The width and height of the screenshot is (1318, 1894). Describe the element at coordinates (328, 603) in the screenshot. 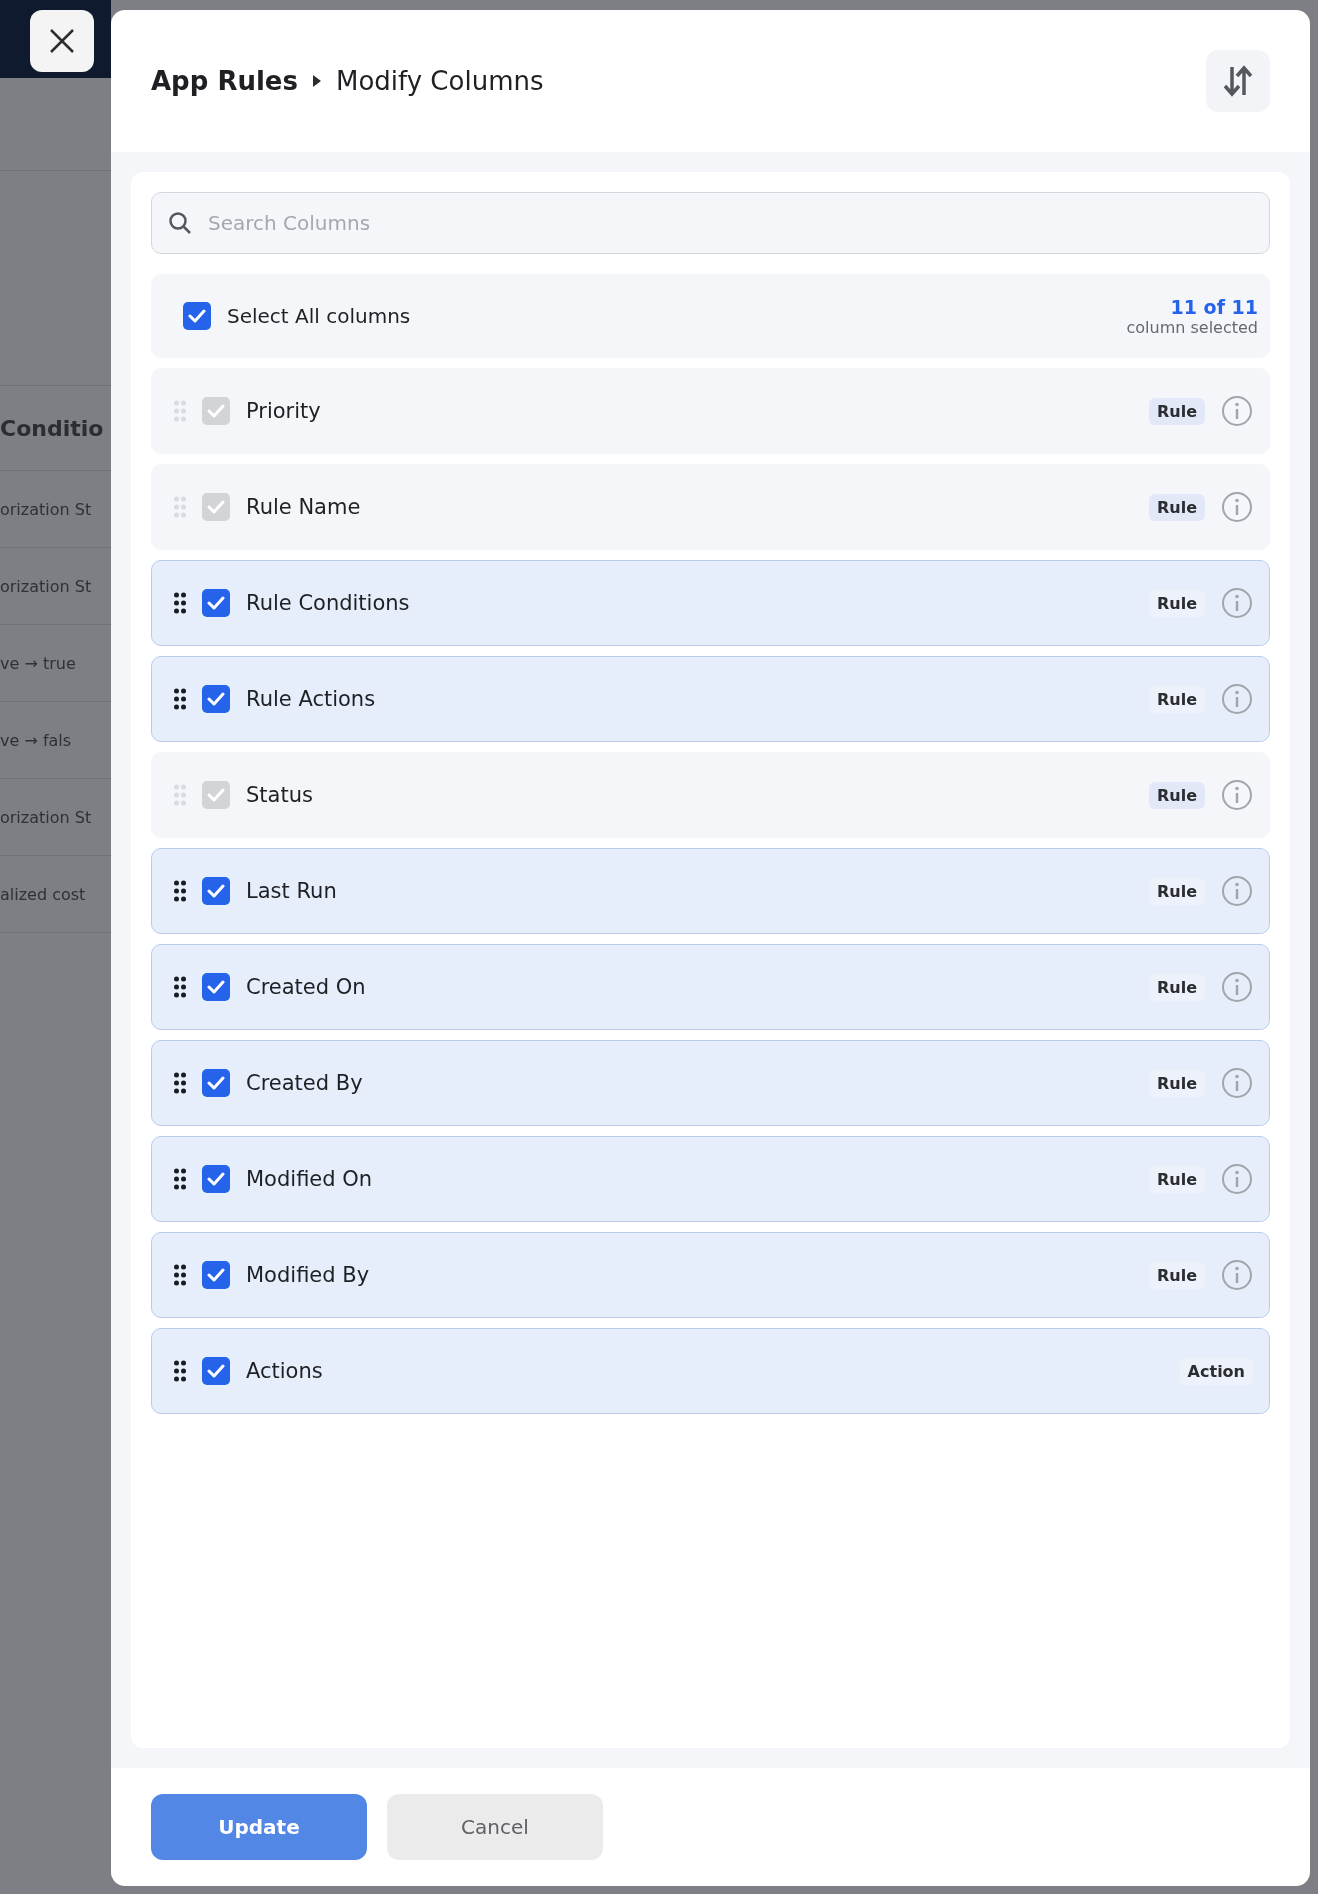

I see `column-label: Rule Conditions` at that location.